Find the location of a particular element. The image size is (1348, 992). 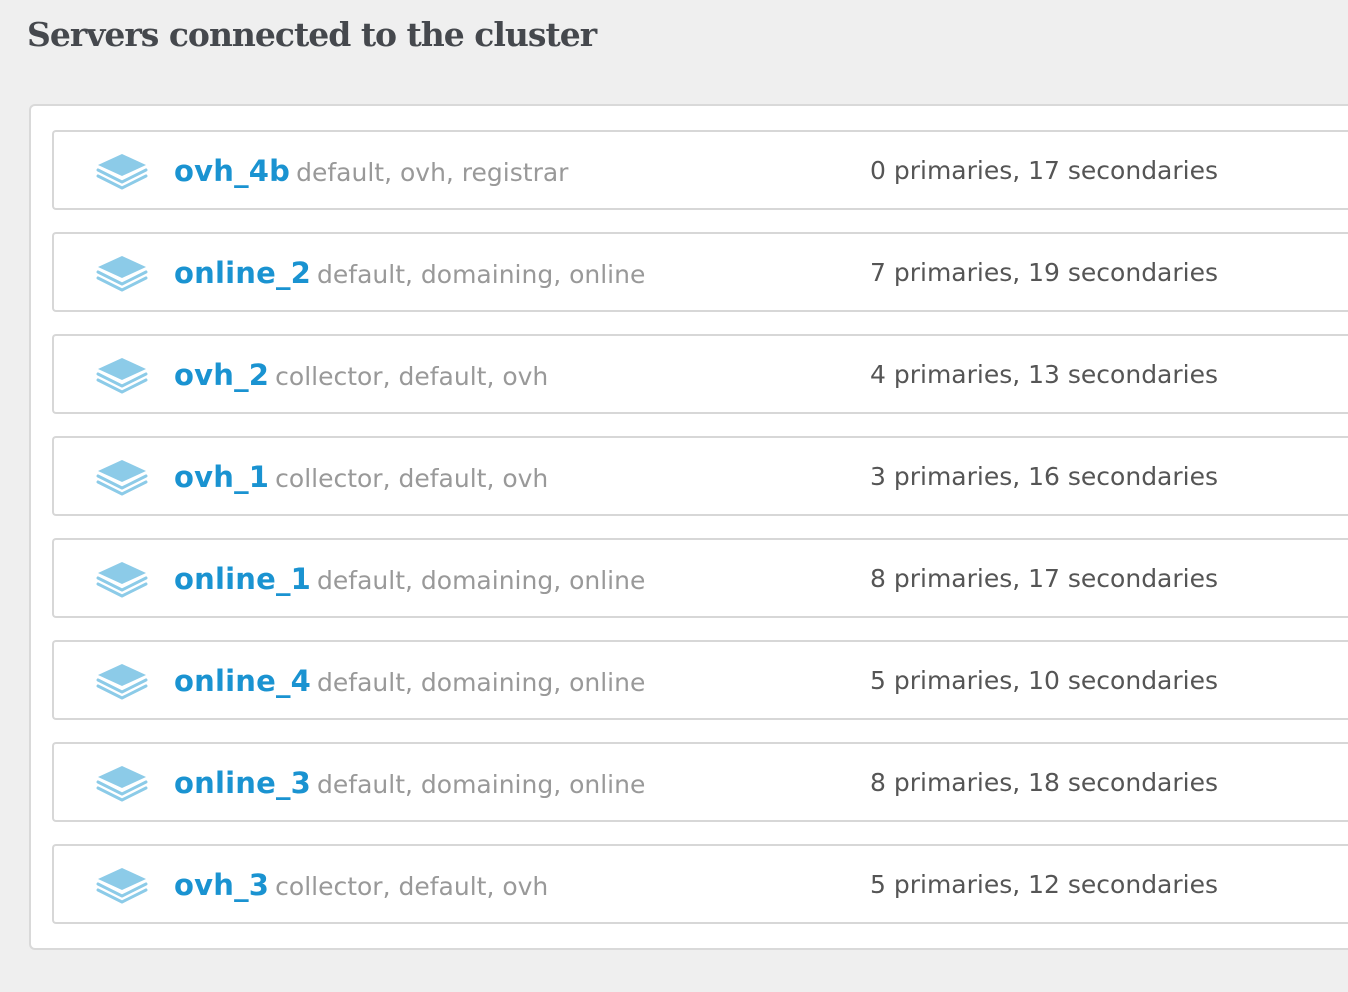

server-name: ovh_3 is located at coordinates (222, 885).